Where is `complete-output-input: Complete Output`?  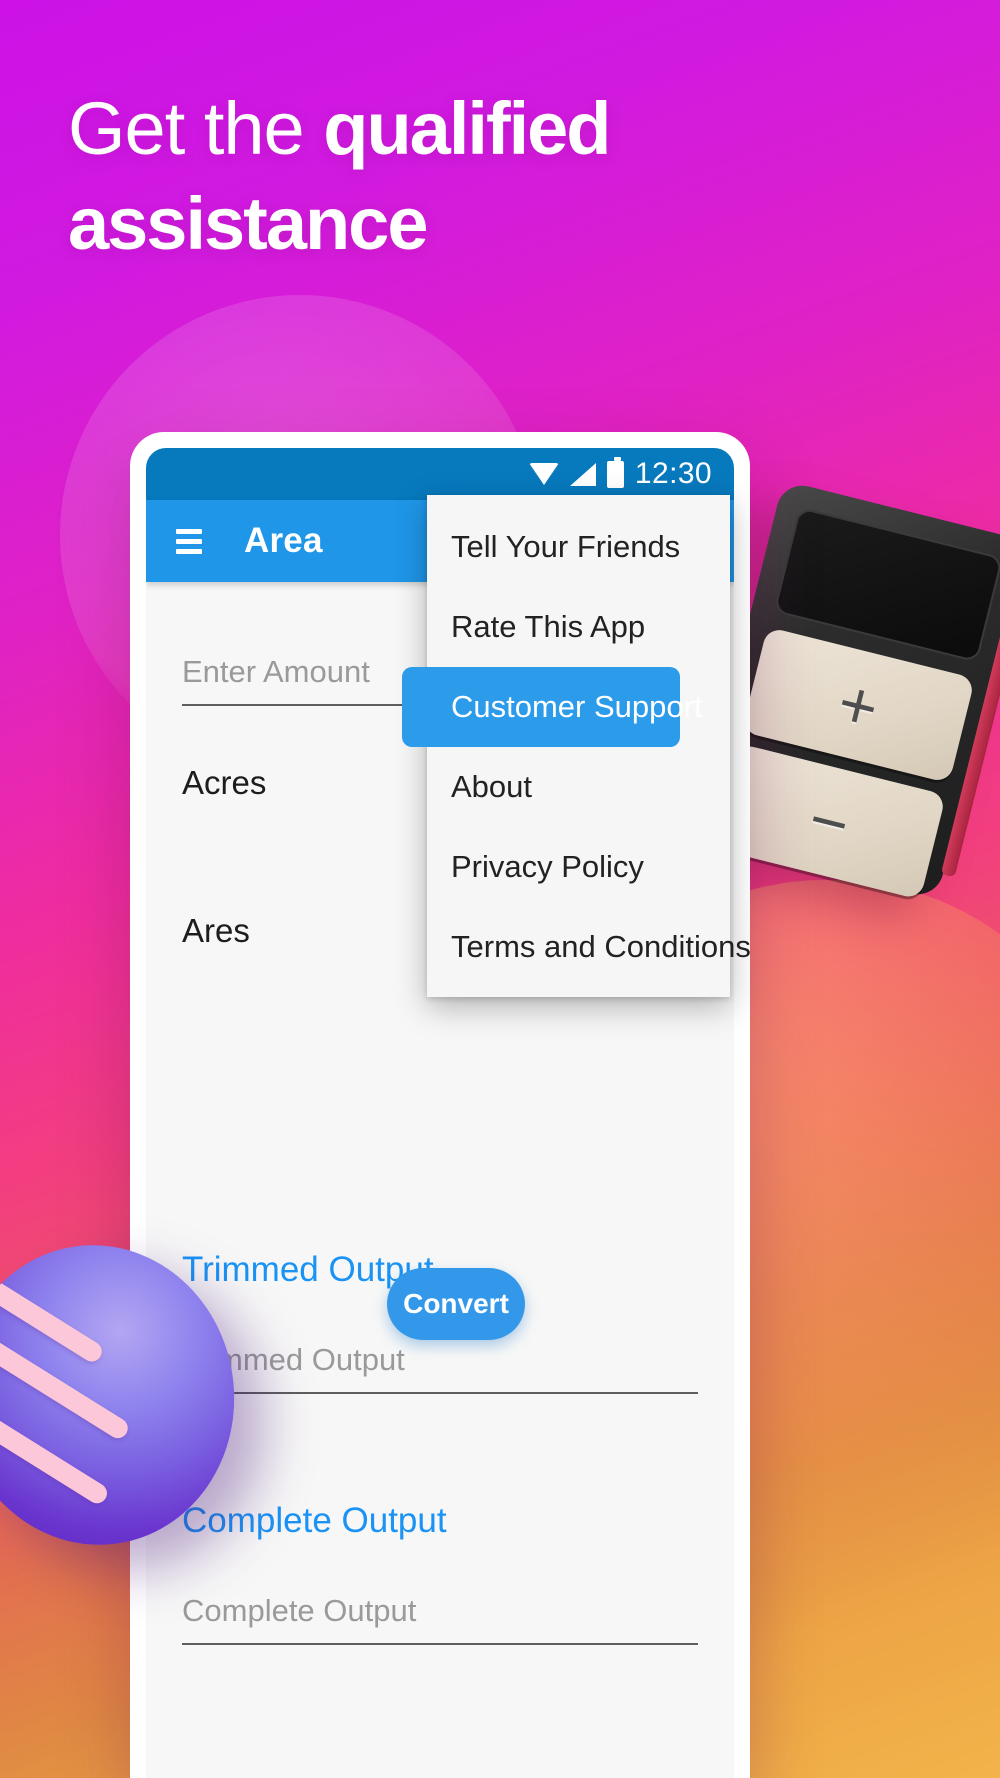
complete-output-input: Complete Output is located at coordinates (440, 1619).